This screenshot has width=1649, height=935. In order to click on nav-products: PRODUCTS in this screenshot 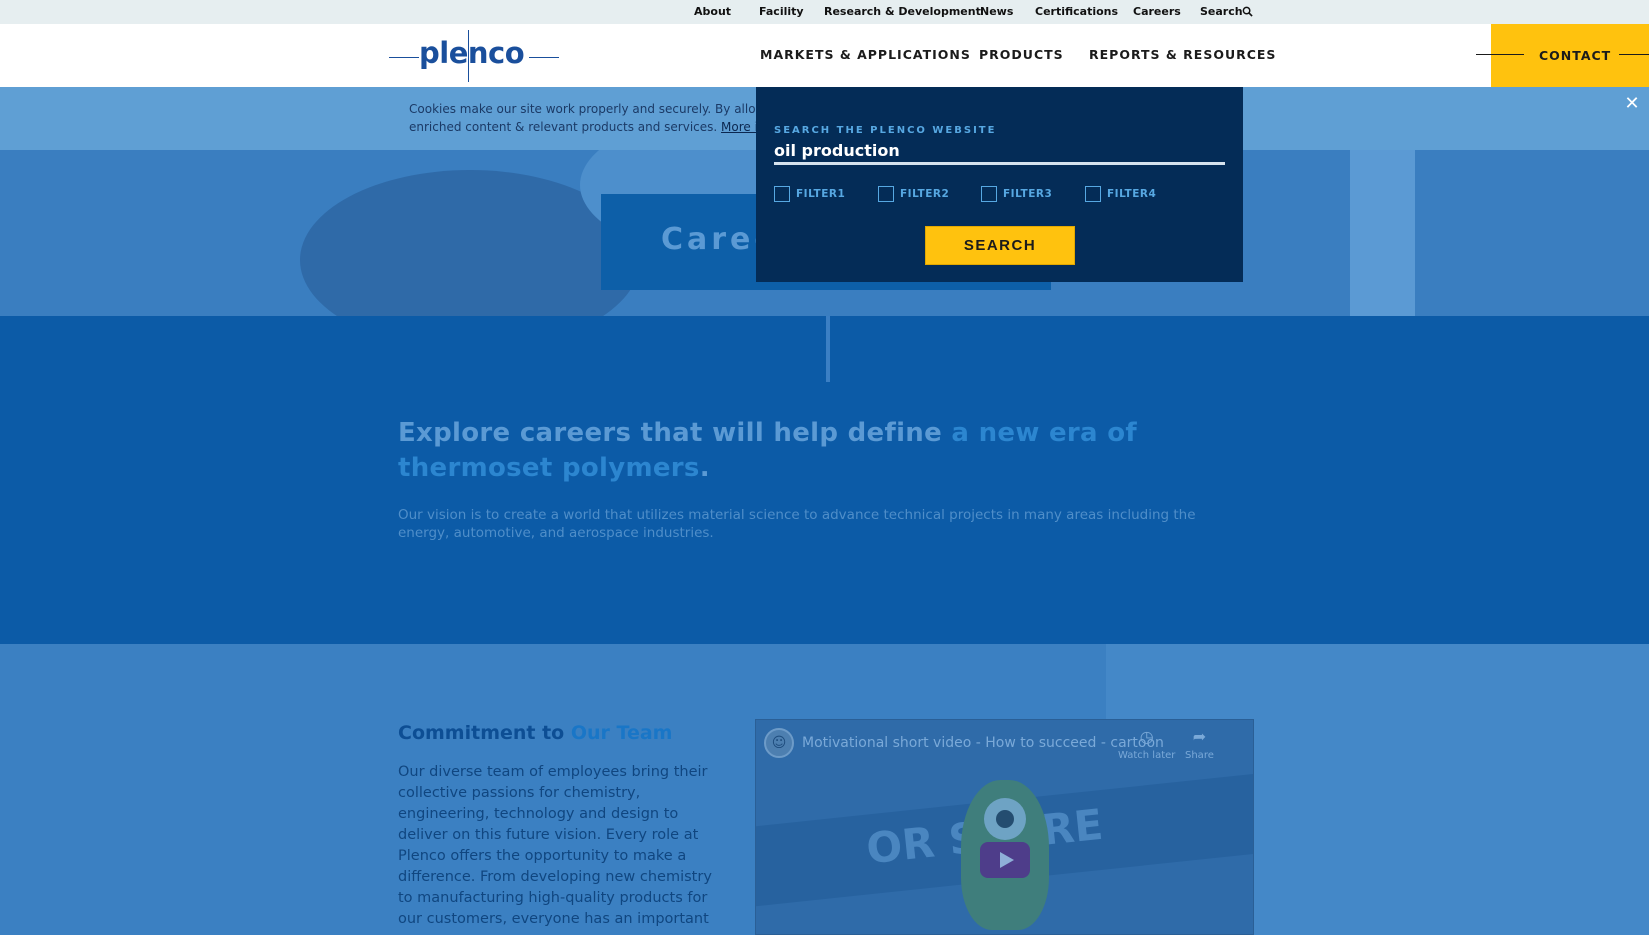, I will do `click(1021, 54)`.